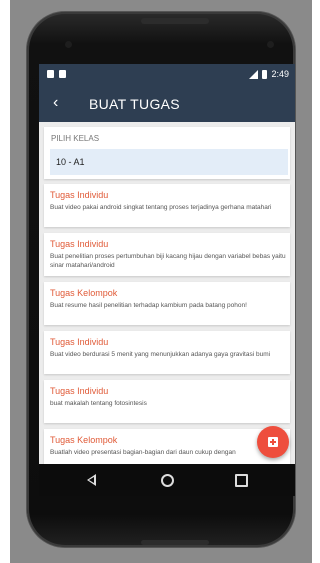 The image size is (320, 563). I want to click on arrow-back-icon: ‹, so click(55, 103).